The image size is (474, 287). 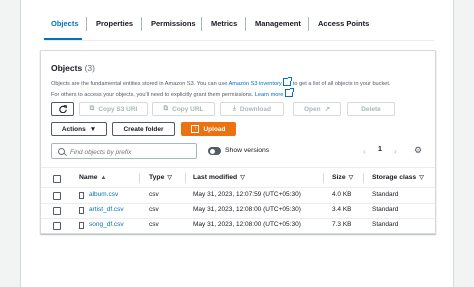 I want to click on tab-management: Management, so click(x=278, y=23).